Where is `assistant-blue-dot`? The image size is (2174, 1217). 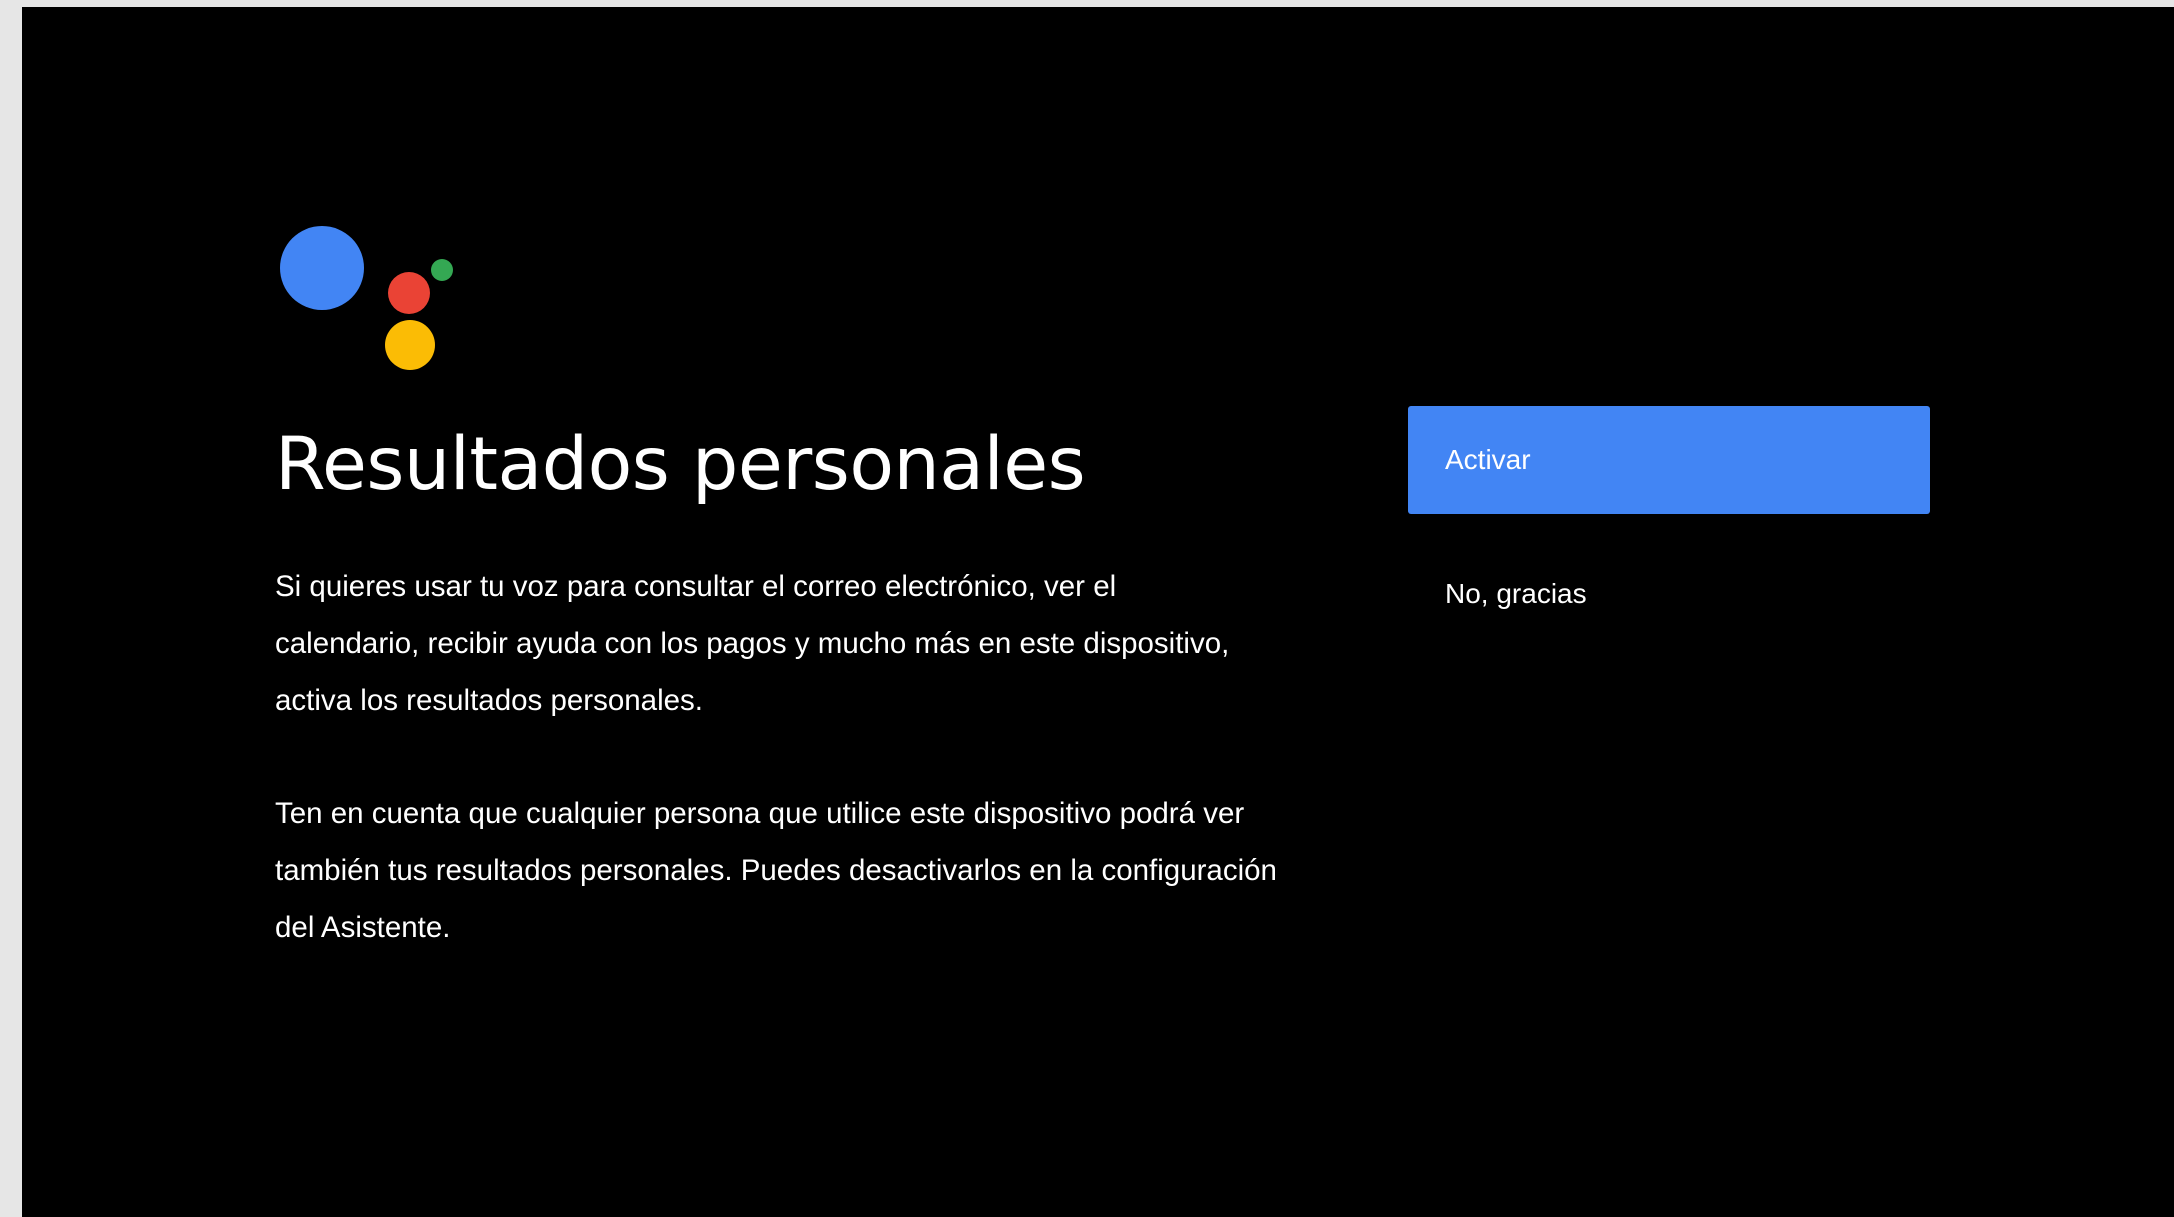
assistant-blue-dot is located at coordinates (322, 268).